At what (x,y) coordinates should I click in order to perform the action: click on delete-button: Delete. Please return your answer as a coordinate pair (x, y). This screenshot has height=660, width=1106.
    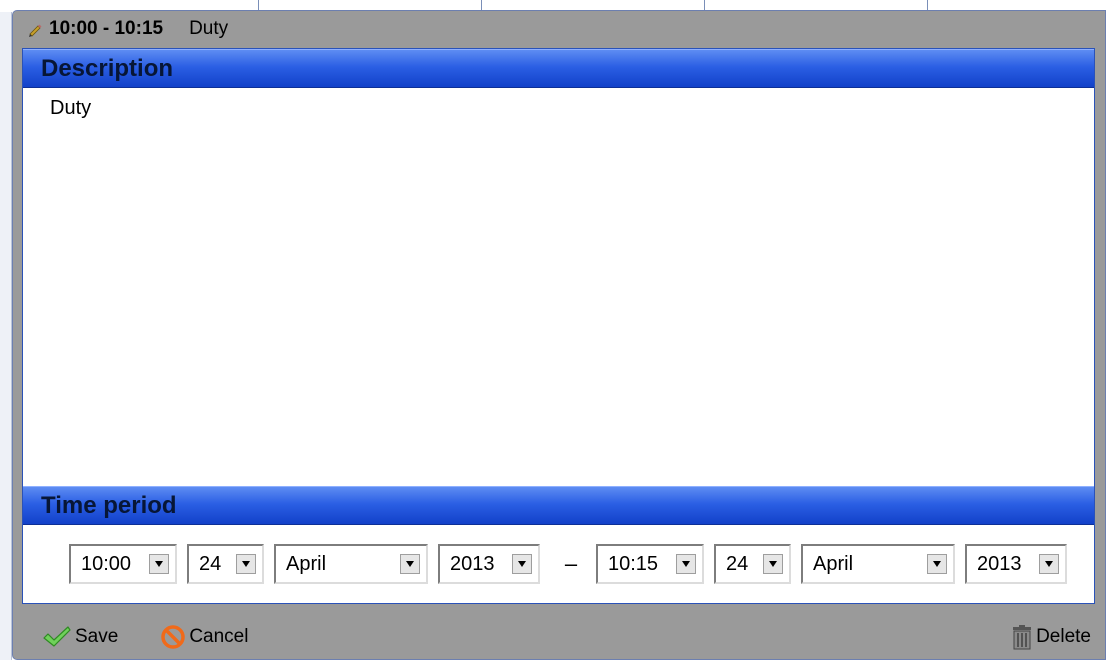
    Looking at the image, I should click on (1051, 637).